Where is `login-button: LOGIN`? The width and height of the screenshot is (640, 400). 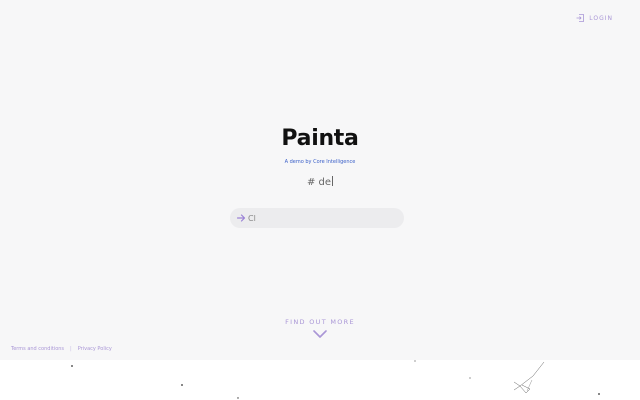 login-button: LOGIN is located at coordinates (594, 18).